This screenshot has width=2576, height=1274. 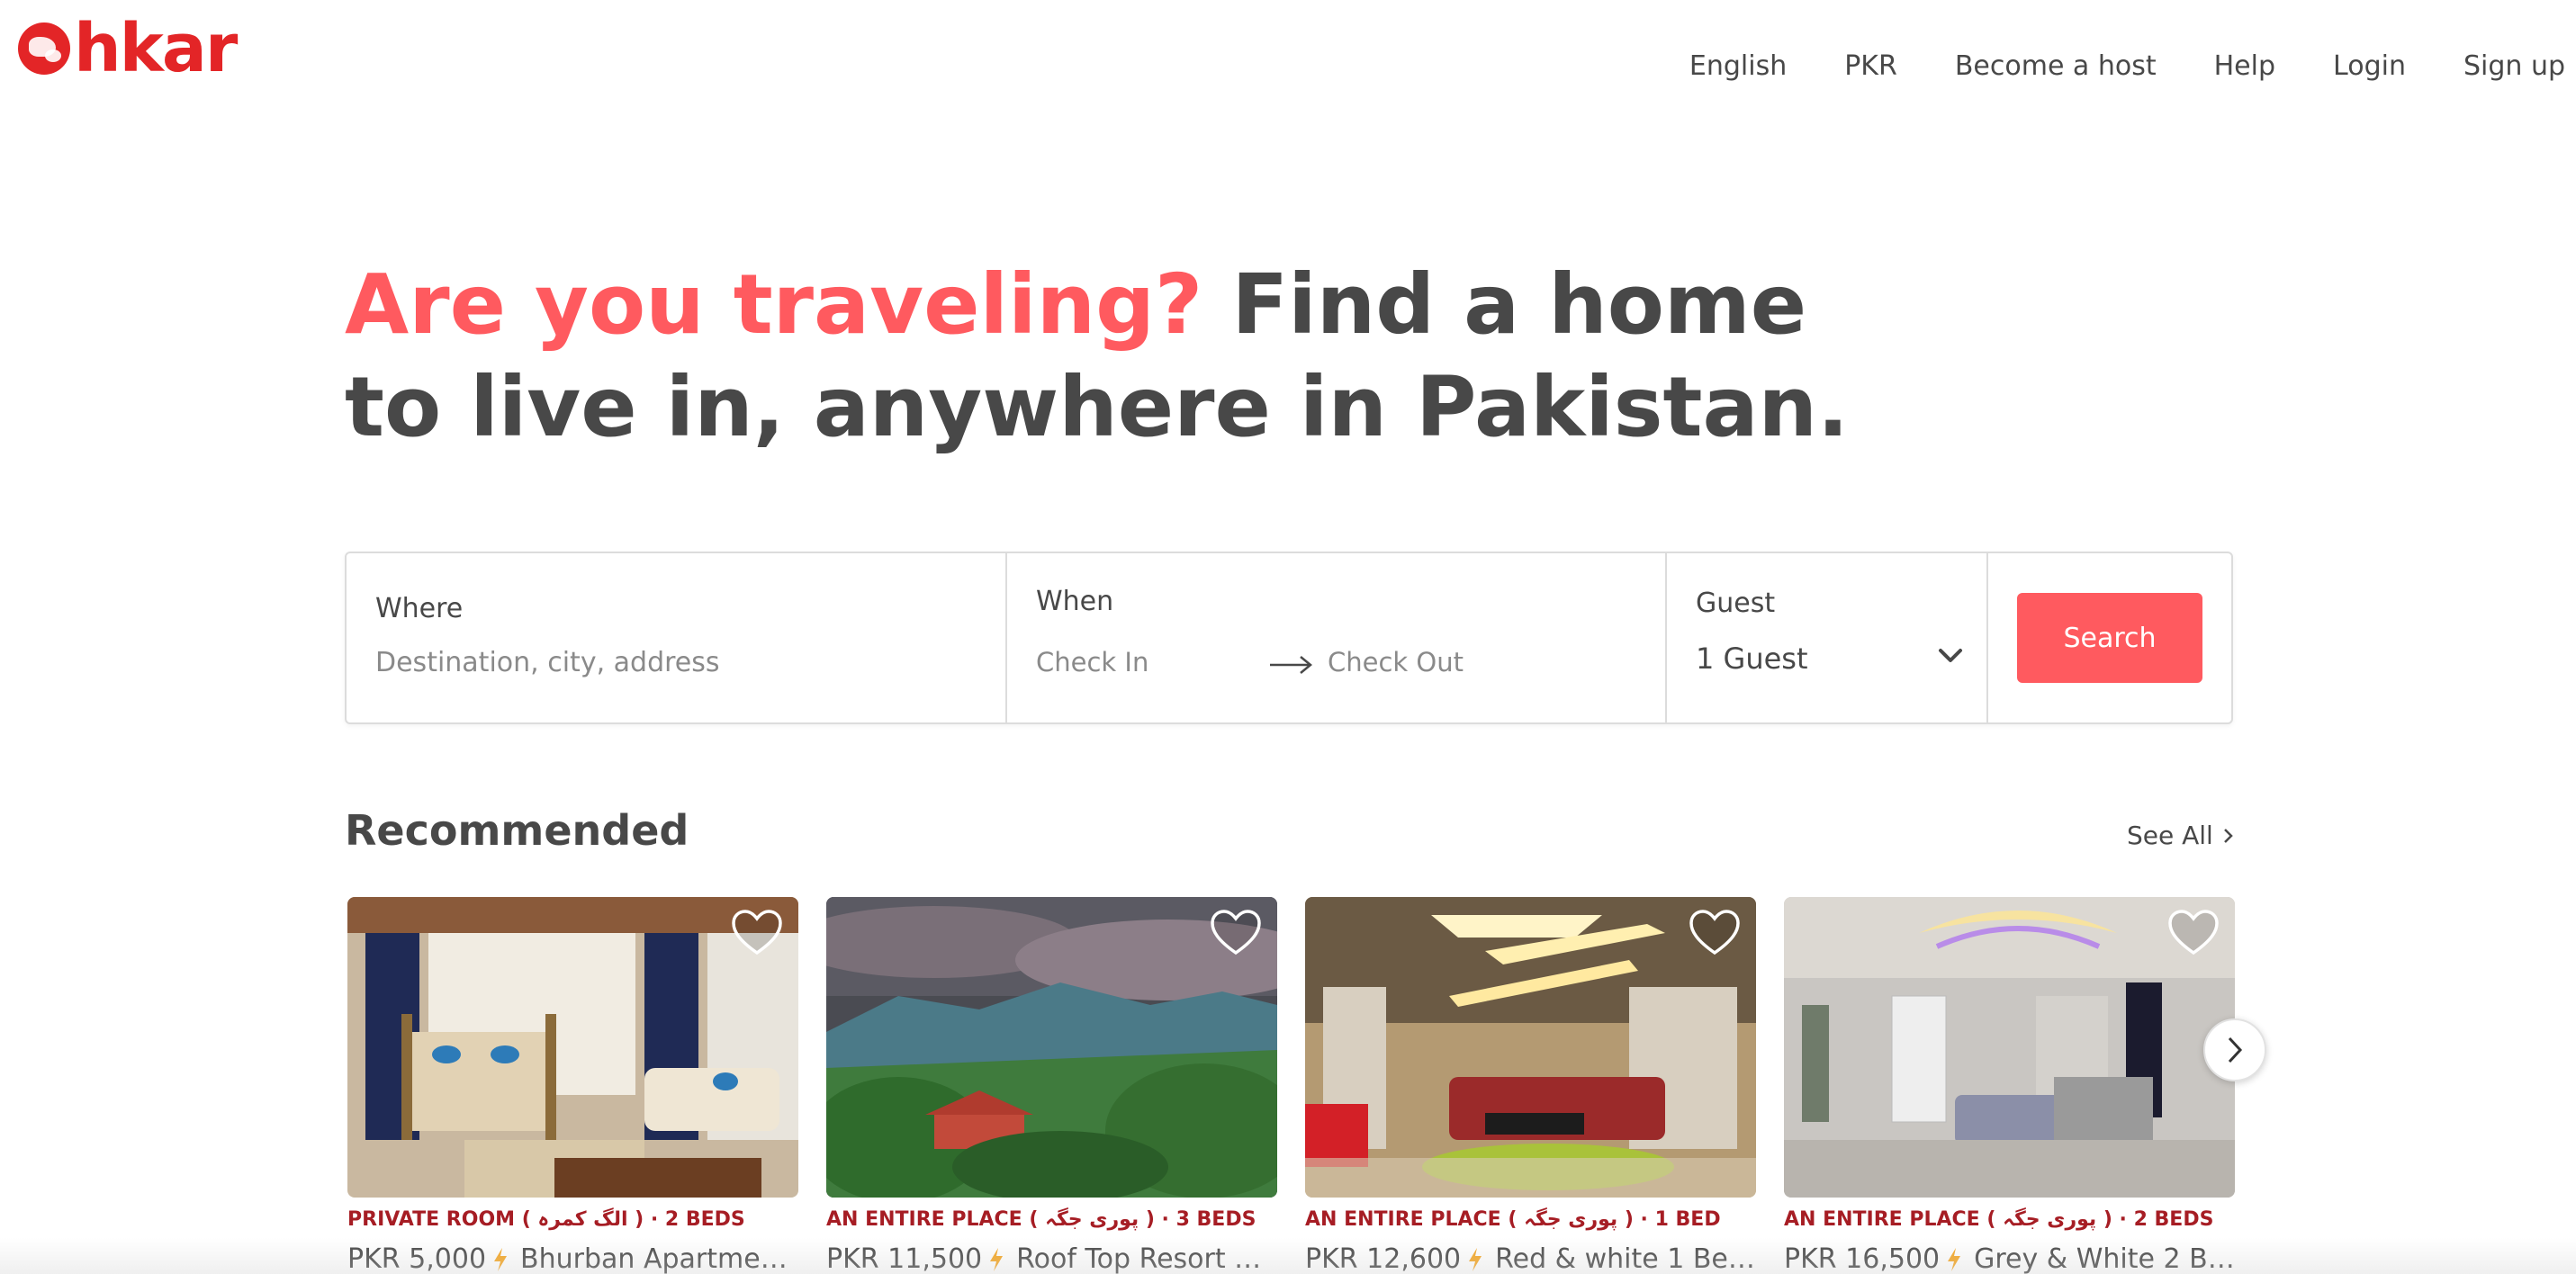 I want to click on see-all-link: See All, so click(x=2180, y=835).